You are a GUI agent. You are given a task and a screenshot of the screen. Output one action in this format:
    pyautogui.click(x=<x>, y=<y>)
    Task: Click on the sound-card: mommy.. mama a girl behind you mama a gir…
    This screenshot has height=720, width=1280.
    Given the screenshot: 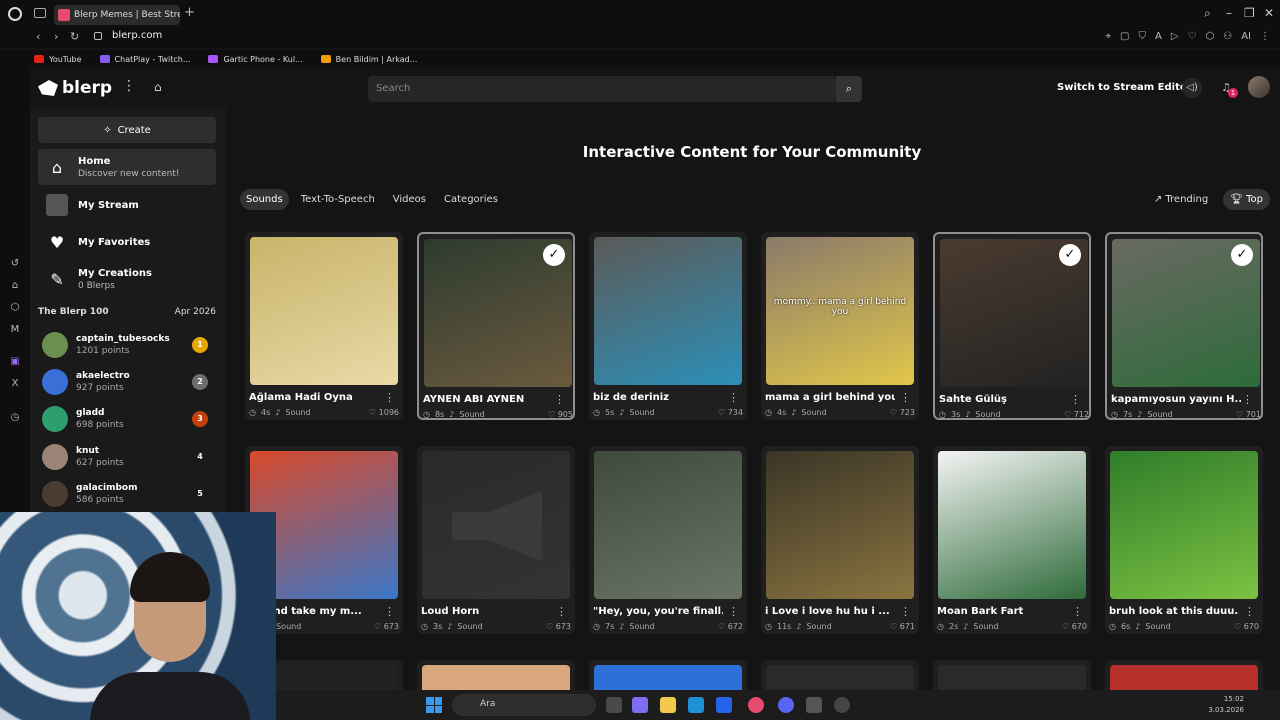 What is the action you would take?
    pyautogui.click(x=840, y=326)
    